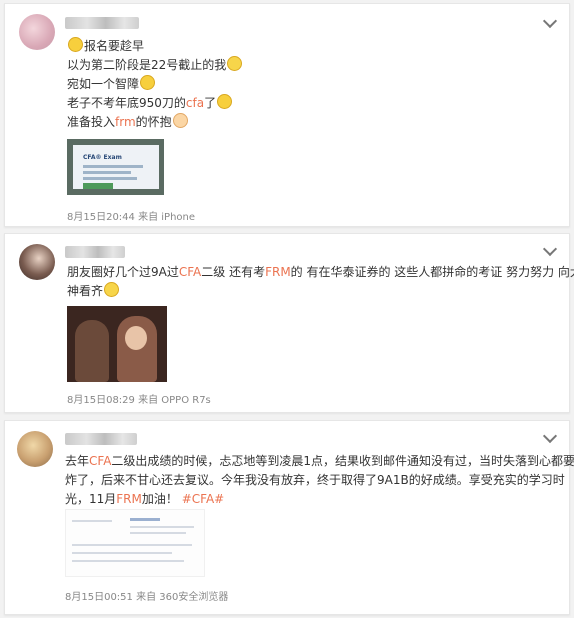 The image size is (574, 618). I want to click on post-image-thumbnail: CFA® Exam, so click(115, 167).